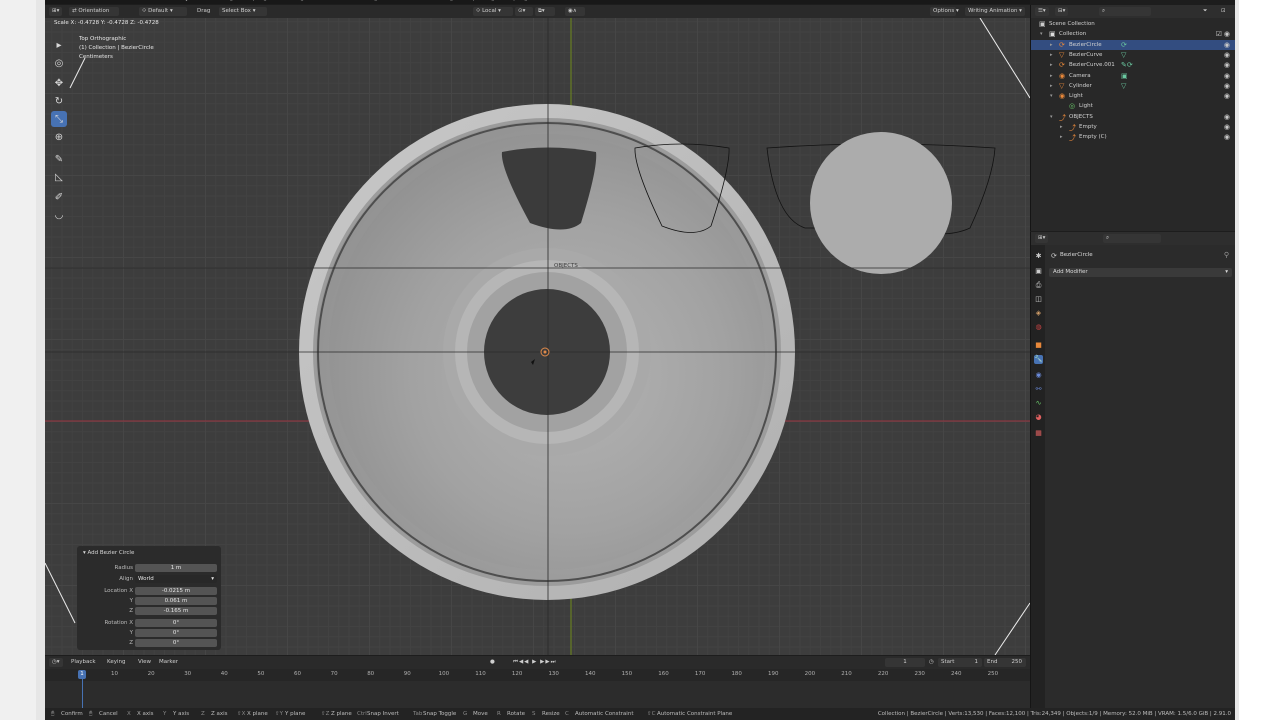 Image resolution: width=1280 pixels, height=720 pixels. I want to click on filter-icon: ⏷, so click(1205, 11).